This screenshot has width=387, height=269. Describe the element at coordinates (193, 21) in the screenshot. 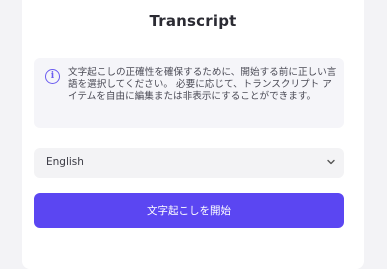

I see `panel-title: Transcript` at that location.